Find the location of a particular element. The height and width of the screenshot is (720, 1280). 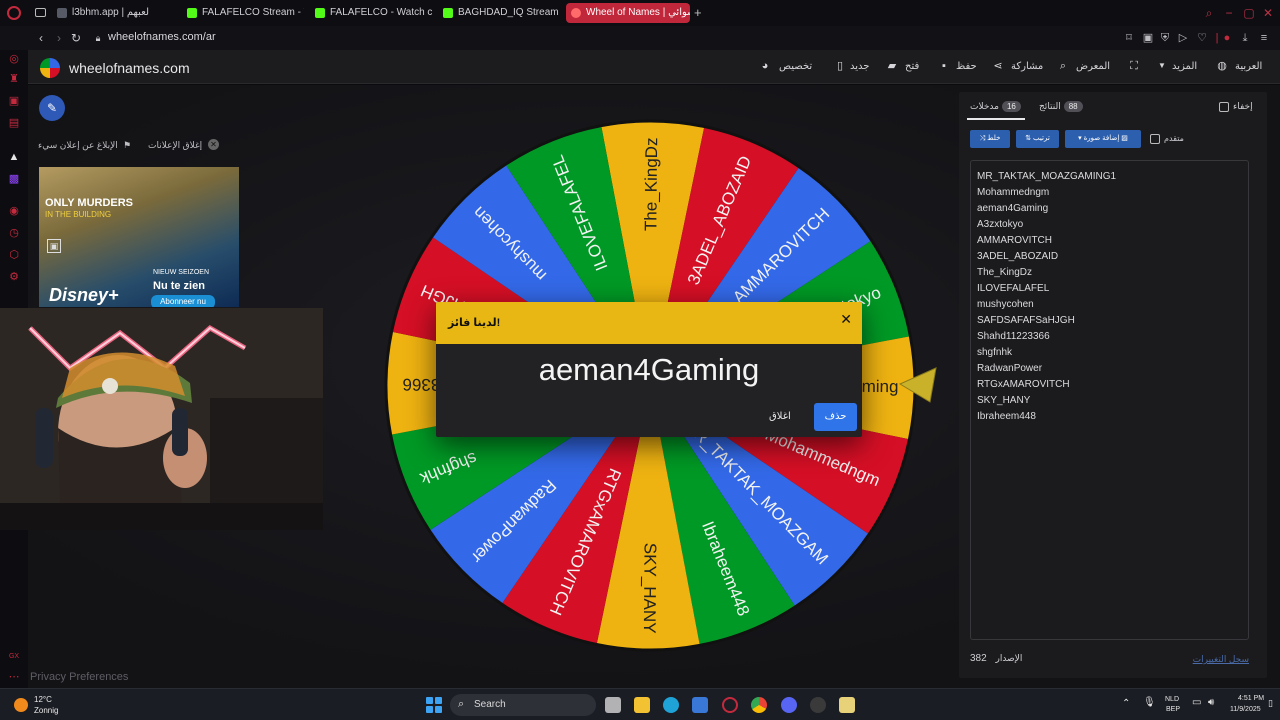

clock-time: 4:51 PM is located at coordinates (1251, 698).